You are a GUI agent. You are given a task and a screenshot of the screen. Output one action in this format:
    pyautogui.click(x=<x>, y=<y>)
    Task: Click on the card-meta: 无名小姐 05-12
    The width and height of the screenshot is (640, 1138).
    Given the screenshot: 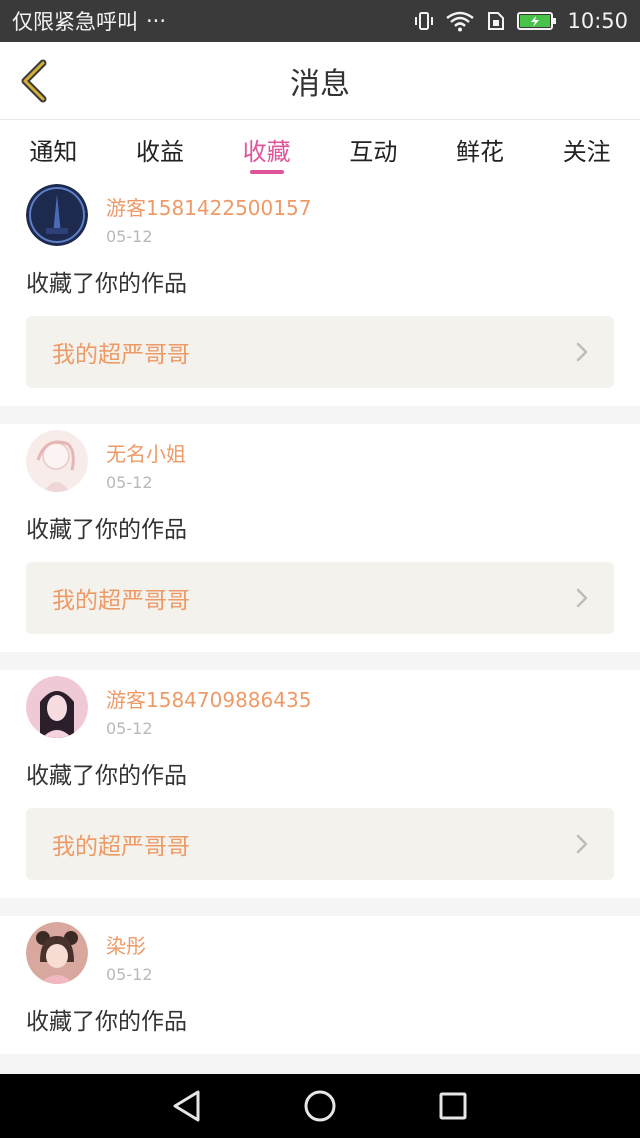 What is the action you would take?
    pyautogui.click(x=146, y=461)
    